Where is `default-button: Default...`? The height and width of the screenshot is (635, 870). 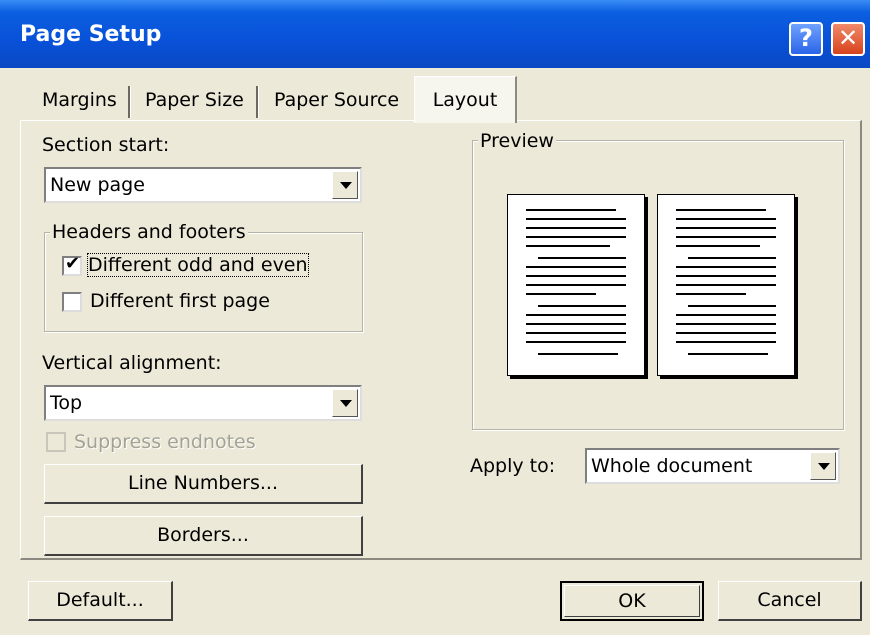 default-button: Default... is located at coordinates (100, 601).